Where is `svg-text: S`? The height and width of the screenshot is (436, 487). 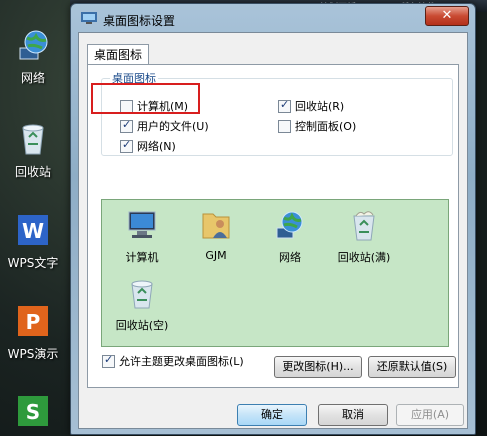
svg-text: S is located at coordinates (33, 412).